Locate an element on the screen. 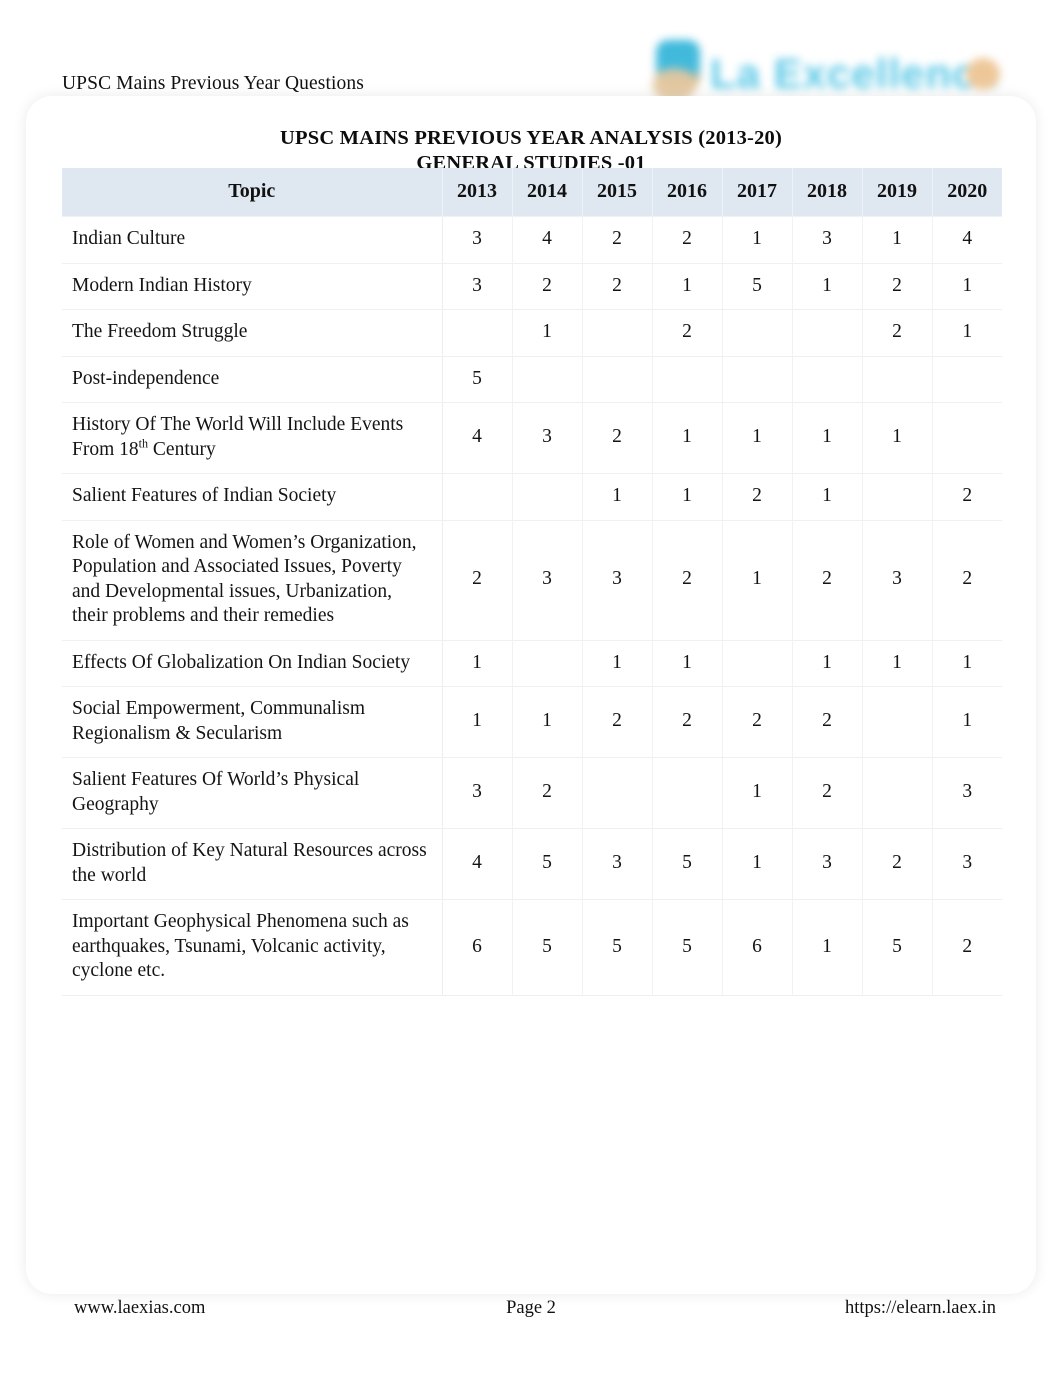 The image size is (1062, 1377). table-row: Post-independence 5 is located at coordinates (532, 379).